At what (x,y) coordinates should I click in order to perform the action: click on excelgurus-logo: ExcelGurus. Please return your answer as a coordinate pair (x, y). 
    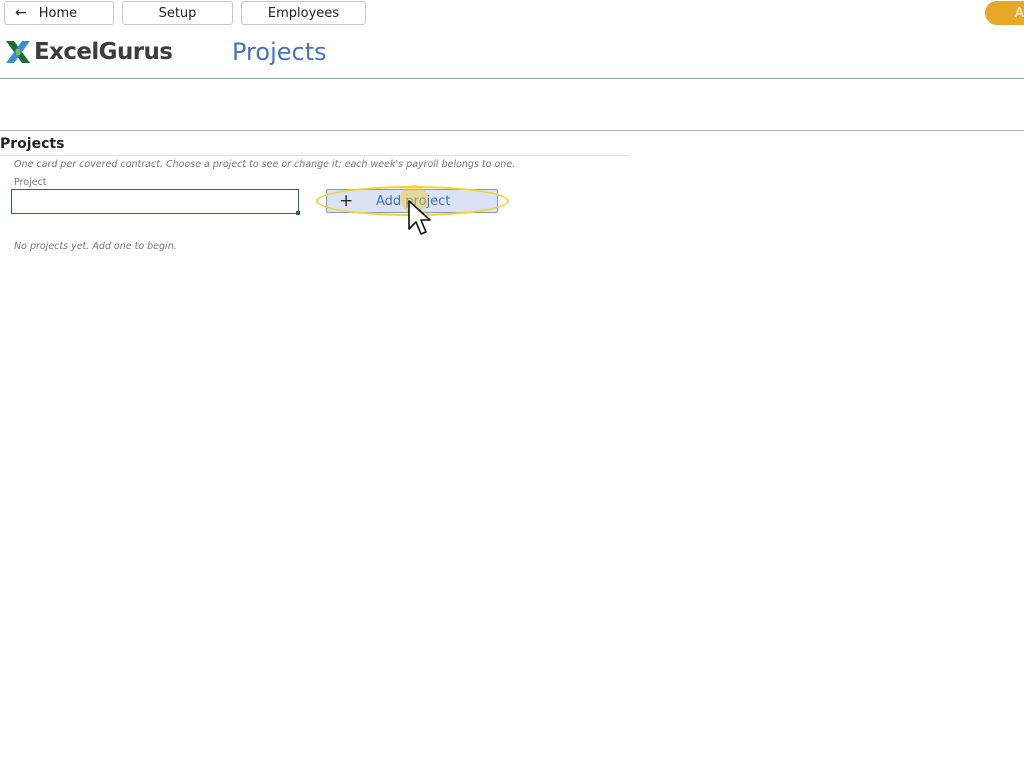
    Looking at the image, I should click on (88, 52).